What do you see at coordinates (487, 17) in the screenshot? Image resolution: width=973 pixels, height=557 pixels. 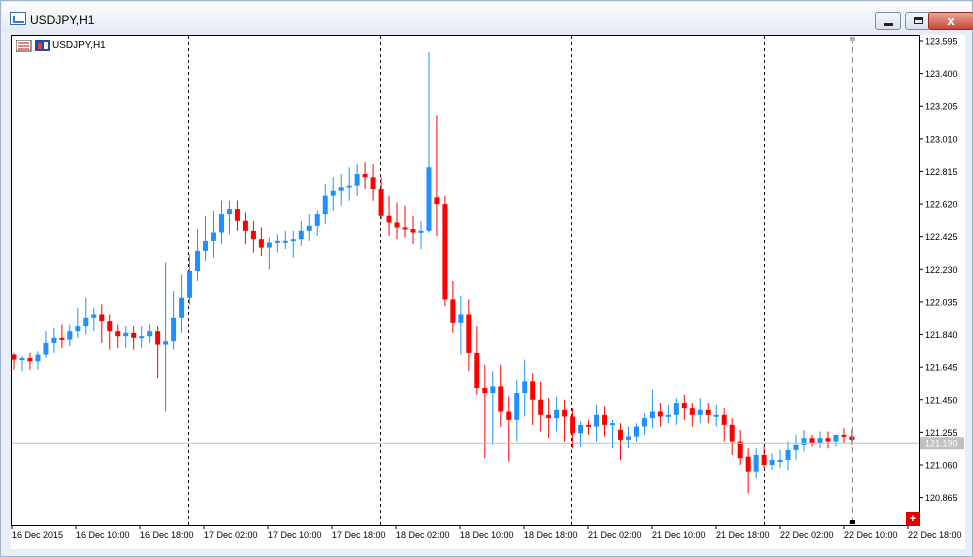 I see `window-titlebar: USDJPY,H1 x` at bounding box center [487, 17].